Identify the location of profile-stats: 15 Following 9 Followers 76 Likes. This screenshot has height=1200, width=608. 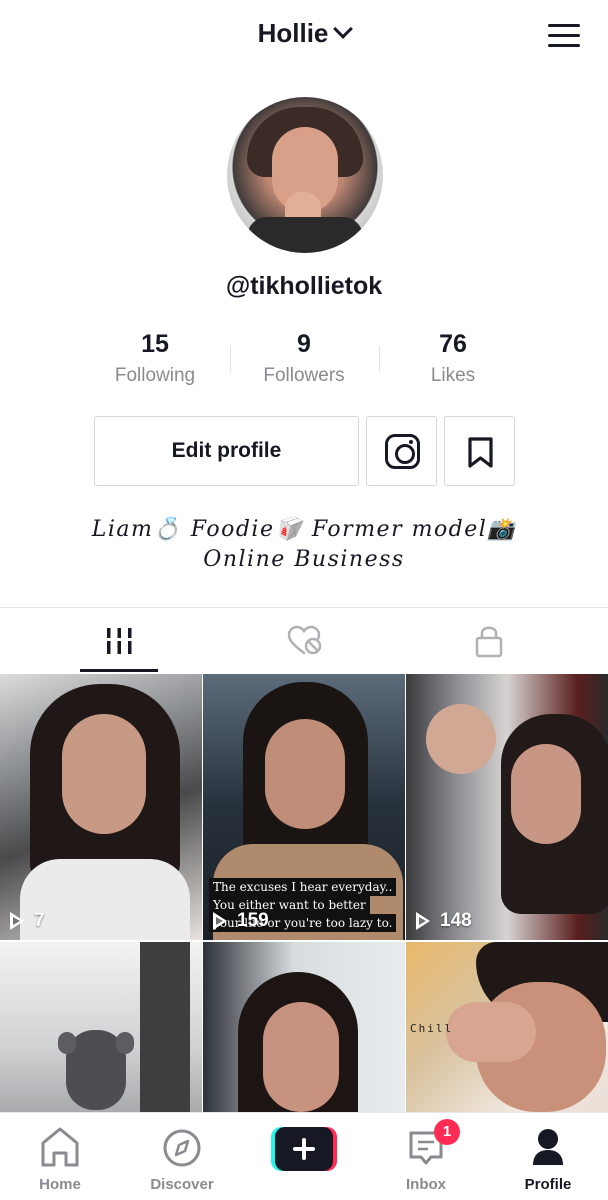
(304, 361).